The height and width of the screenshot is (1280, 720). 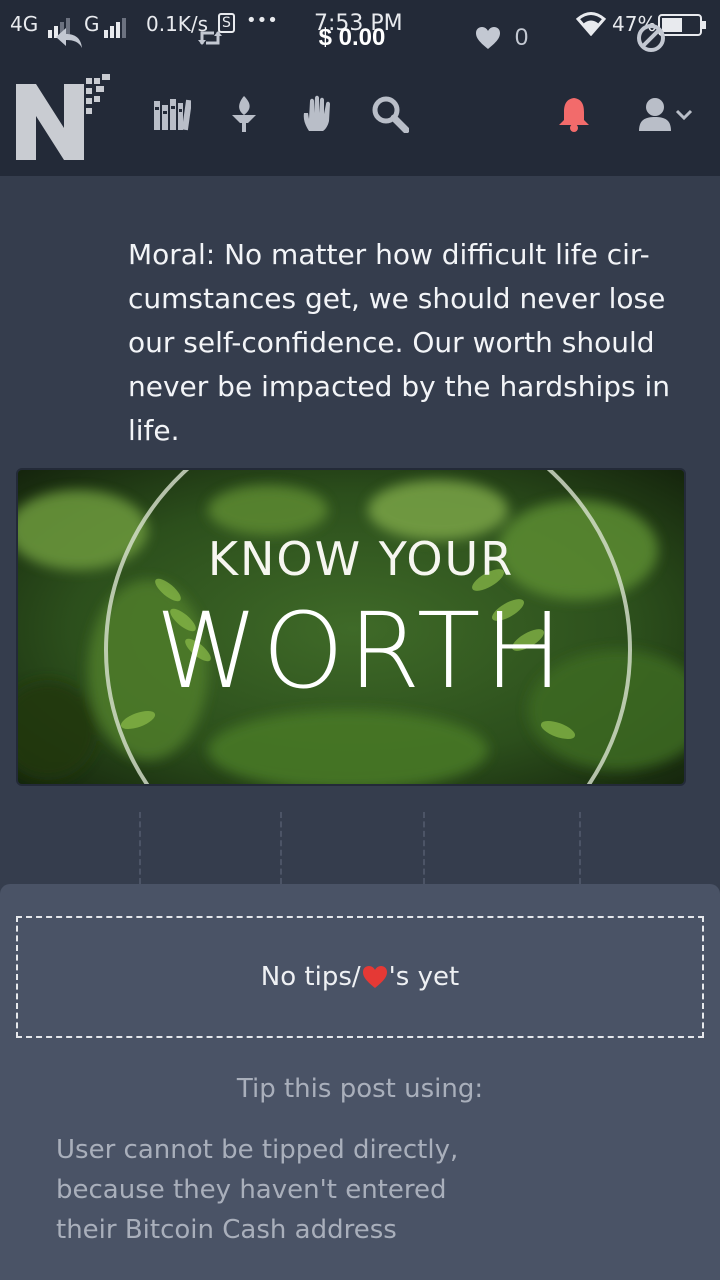 What do you see at coordinates (424, 977) in the screenshot?
I see `no-tips-suffix: 's yet` at bounding box center [424, 977].